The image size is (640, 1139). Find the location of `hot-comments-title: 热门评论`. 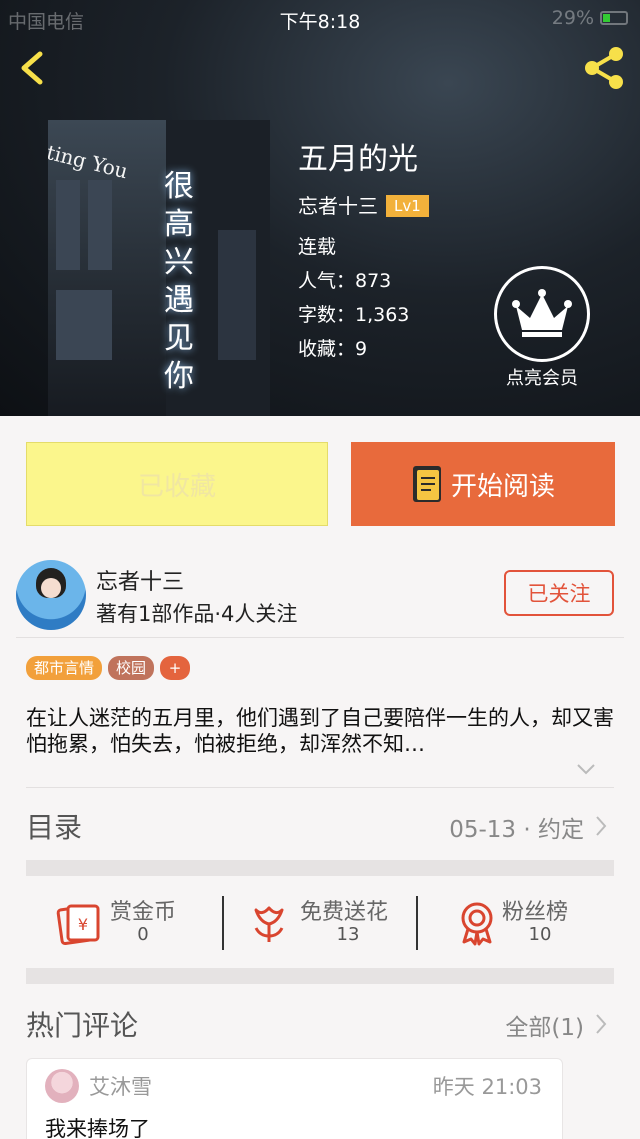

hot-comments-title: 热门评论 is located at coordinates (82, 1025).